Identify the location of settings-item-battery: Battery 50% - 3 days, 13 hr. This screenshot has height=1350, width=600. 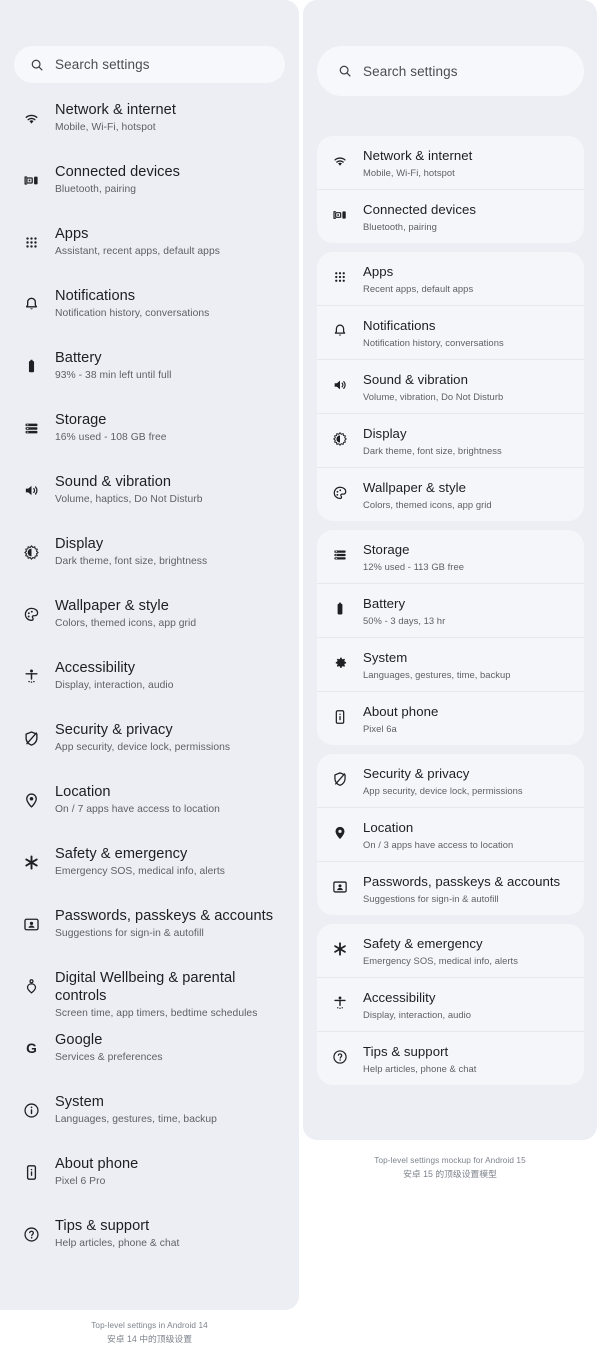
(450, 610).